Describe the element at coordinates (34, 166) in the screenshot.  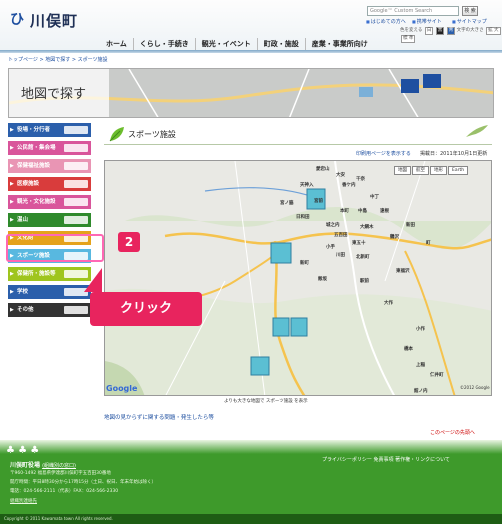
I see `sidebar-item-label: 保健福祉施設` at that location.